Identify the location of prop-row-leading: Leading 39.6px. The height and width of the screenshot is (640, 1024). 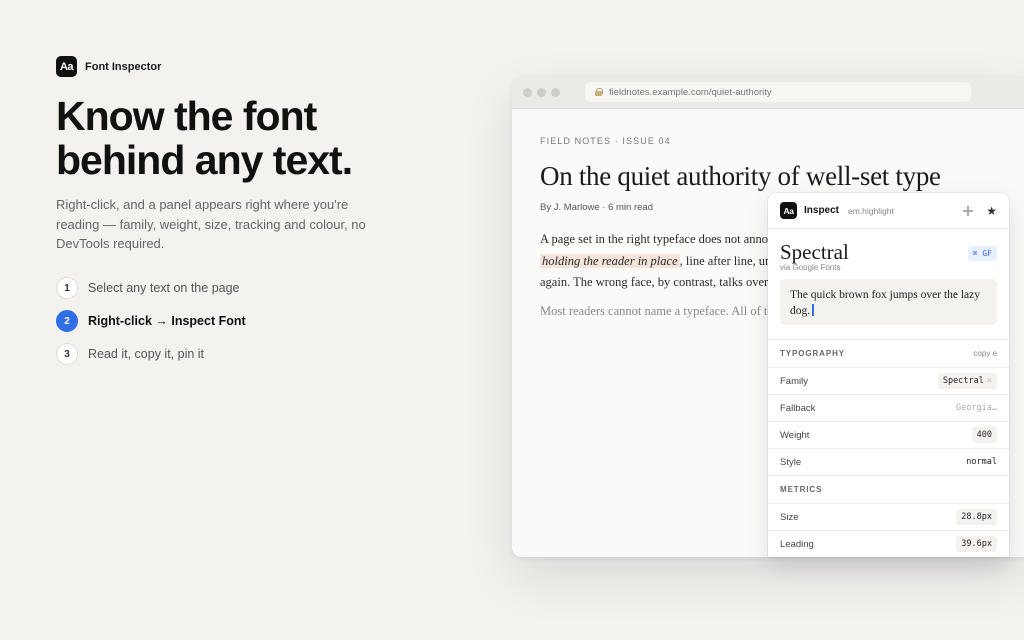
(888, 543).